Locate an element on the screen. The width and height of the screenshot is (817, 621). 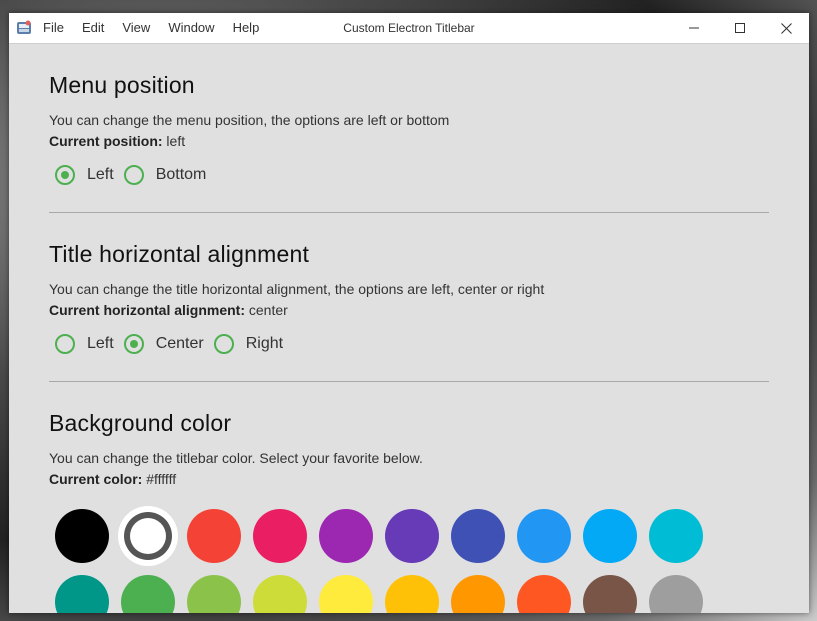
radio-right: Right is located at coordinates (248, 344).